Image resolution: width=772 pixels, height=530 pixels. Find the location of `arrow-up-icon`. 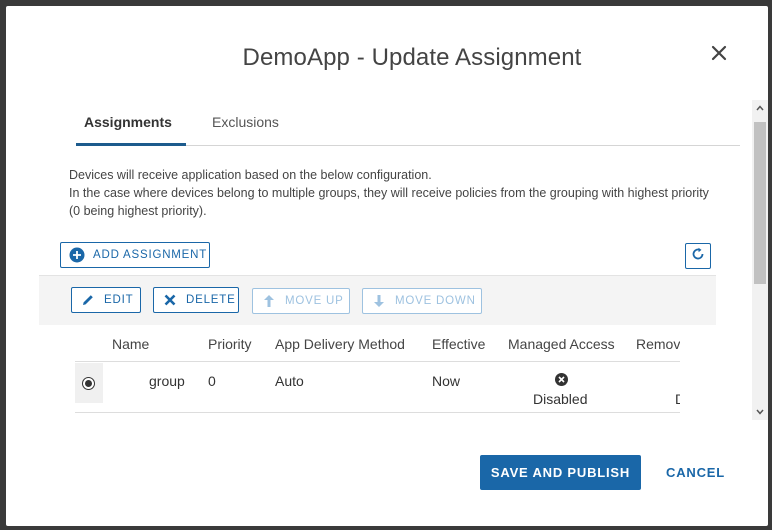

arrow-up-icon is located at coordinates (269, 301).